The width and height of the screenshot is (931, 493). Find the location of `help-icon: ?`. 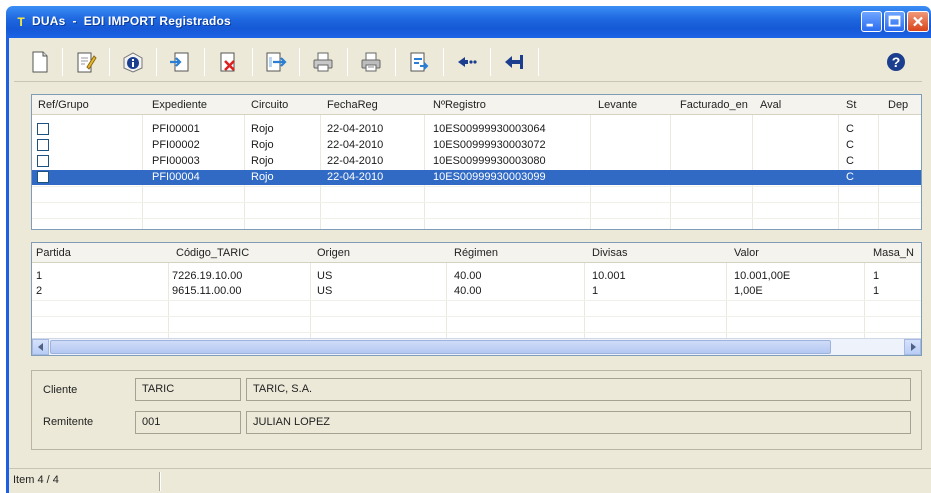

help-icon: ? is located at coordinates (896, 62).